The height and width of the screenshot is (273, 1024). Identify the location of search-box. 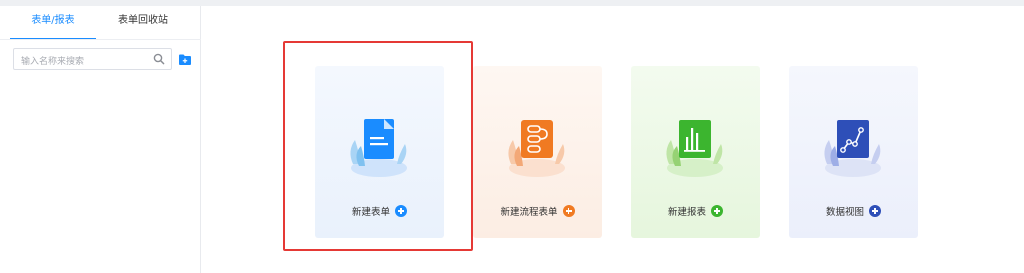
(92, 60).